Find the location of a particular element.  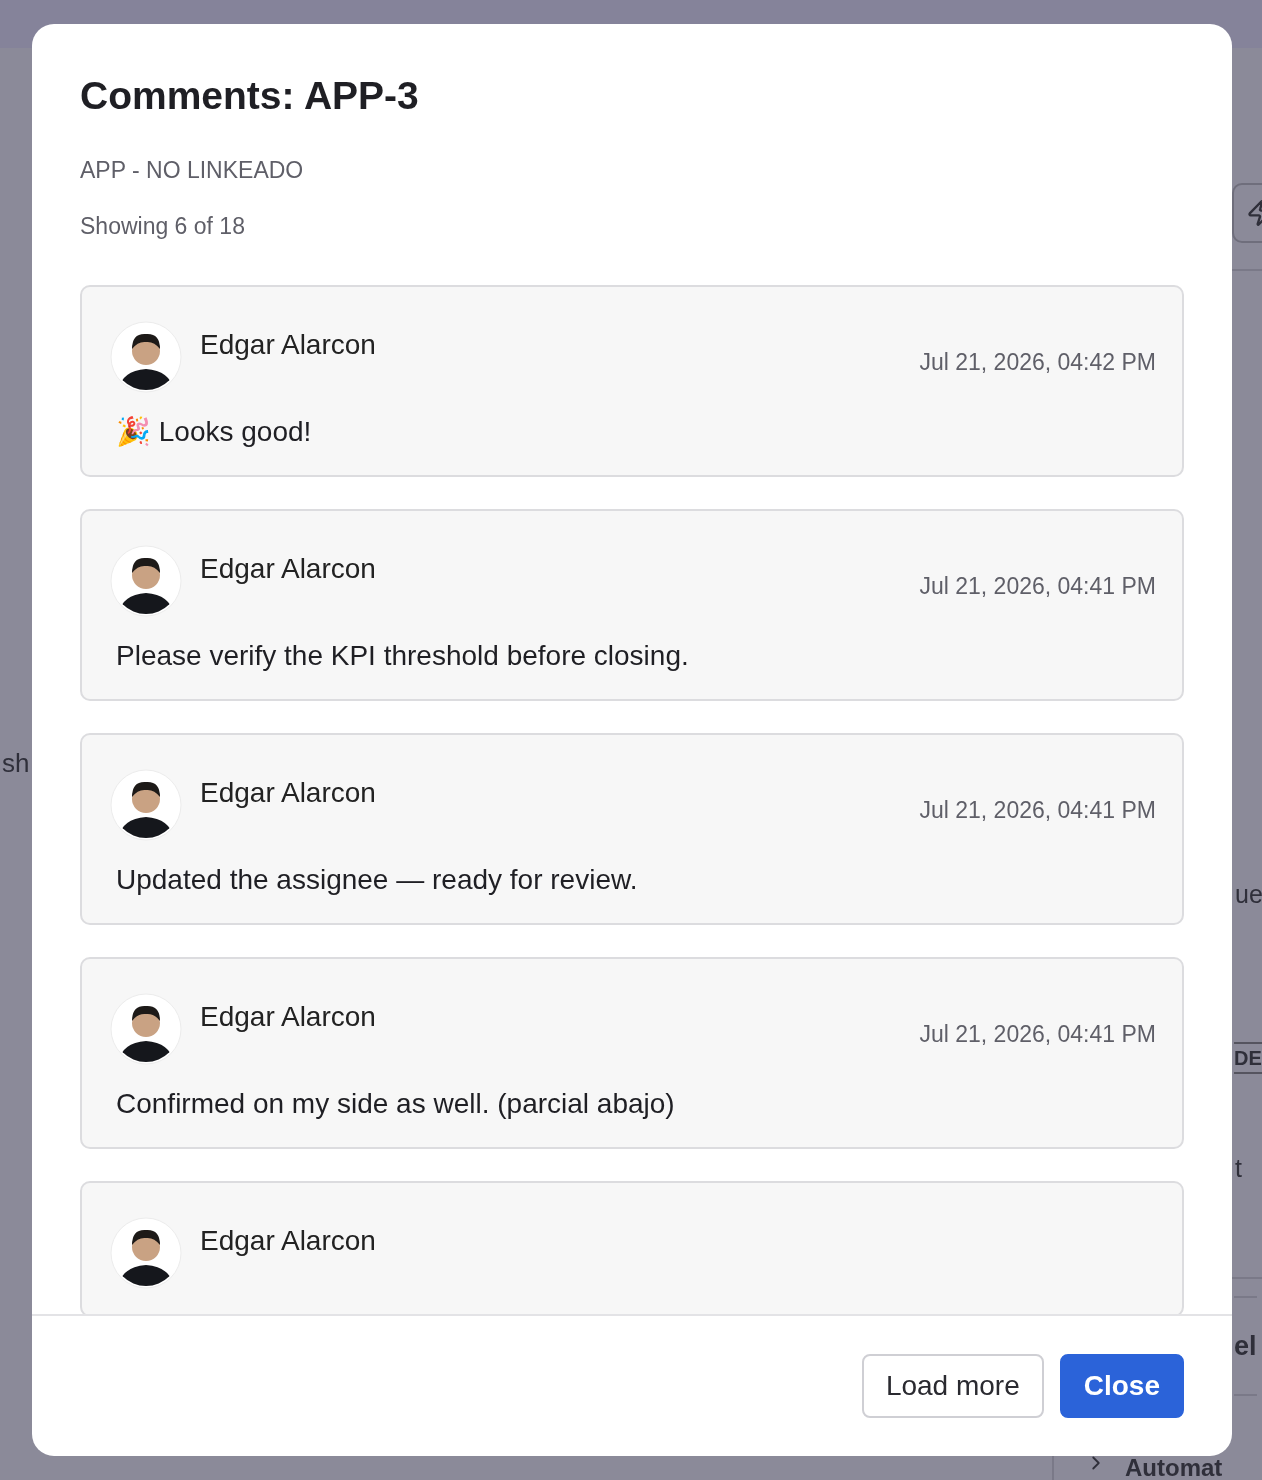

comment-text: Updated the assignee — ready for review. is located at coordinates (377, 880).